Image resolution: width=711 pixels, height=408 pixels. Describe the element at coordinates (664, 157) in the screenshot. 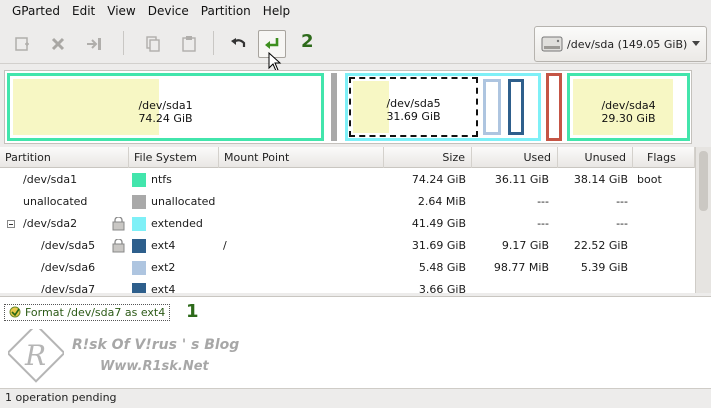

I see `col-flags: Flags` at that location.